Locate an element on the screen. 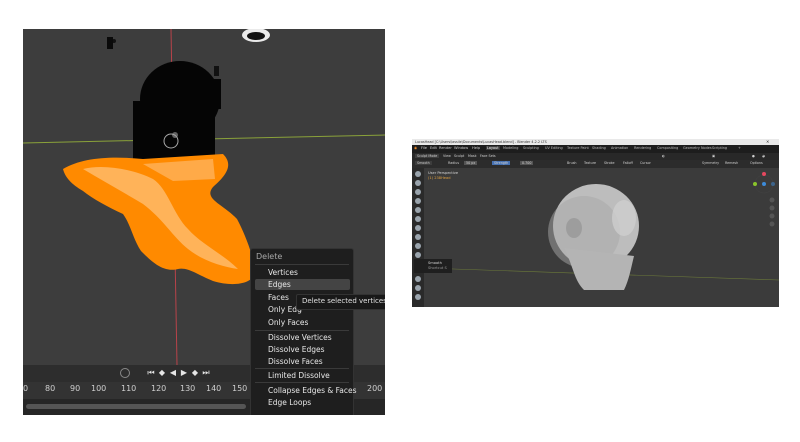 The image size is (800, 442). frame-tick: 100 is located at coordinates (99, 388).